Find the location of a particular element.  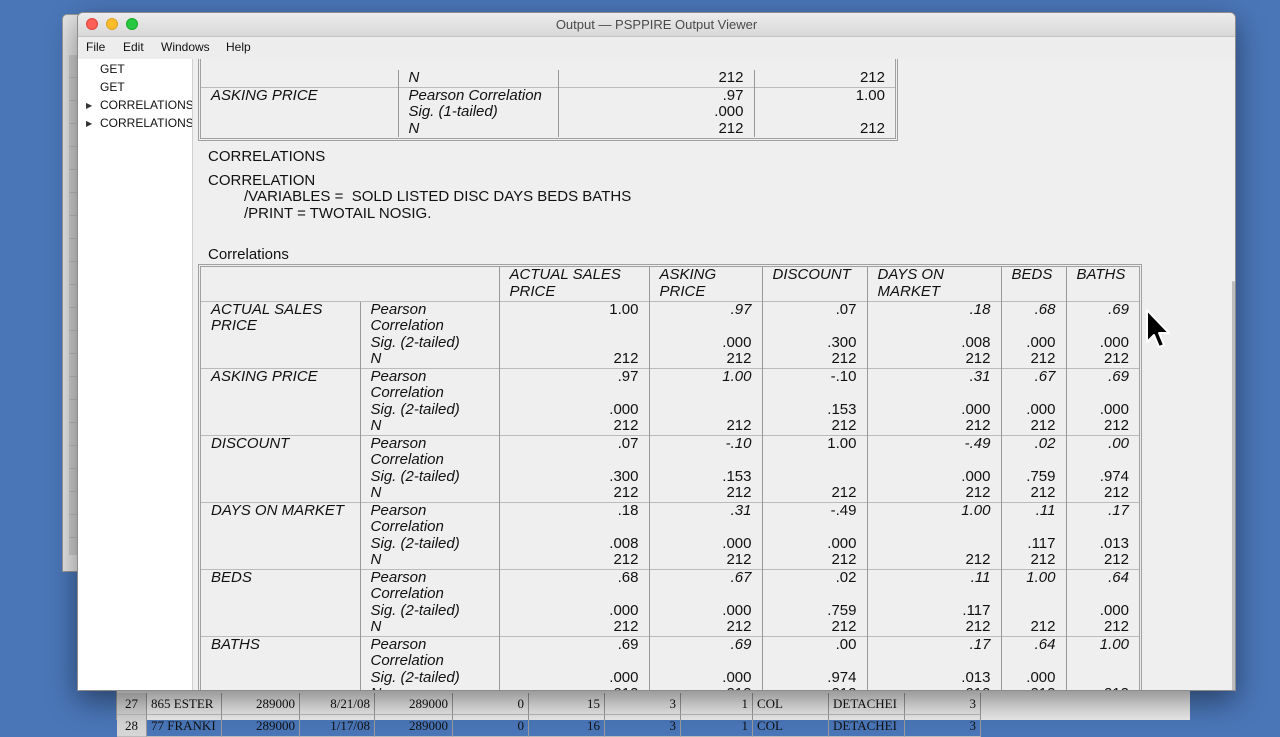

cell-value: .68 is located at coordinates (573, 577).